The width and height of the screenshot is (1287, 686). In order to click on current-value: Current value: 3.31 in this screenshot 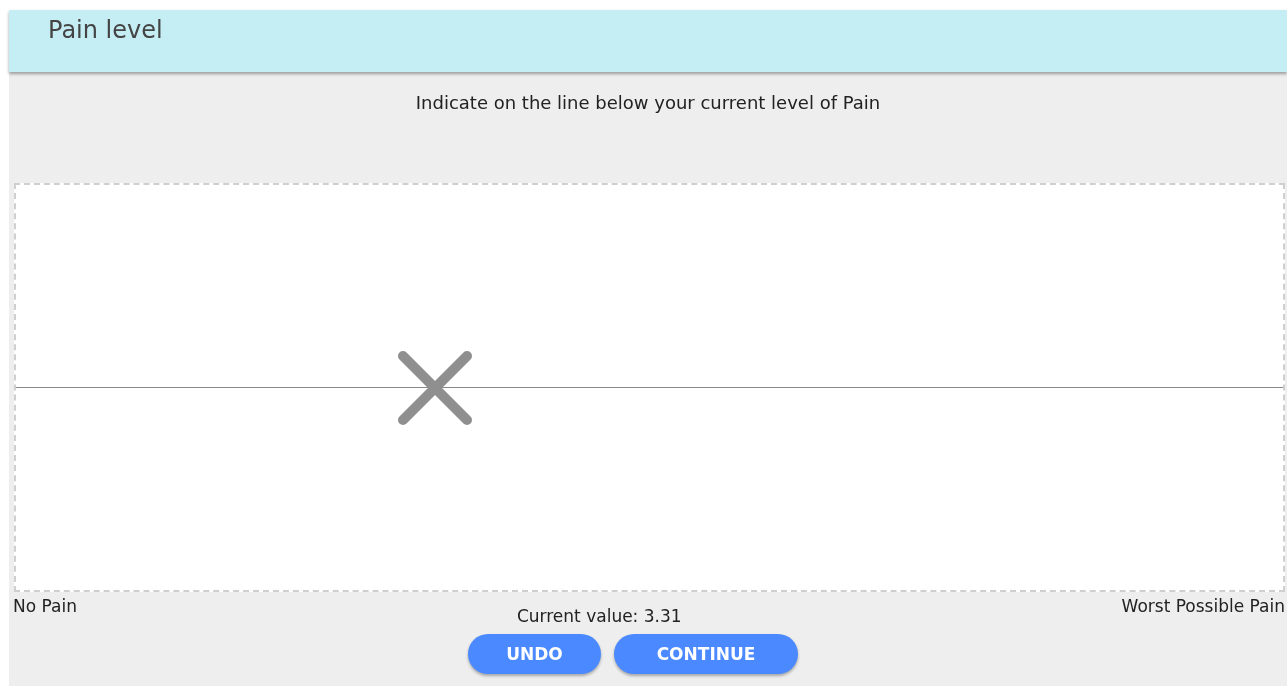, I will do `click(599, 616)`.